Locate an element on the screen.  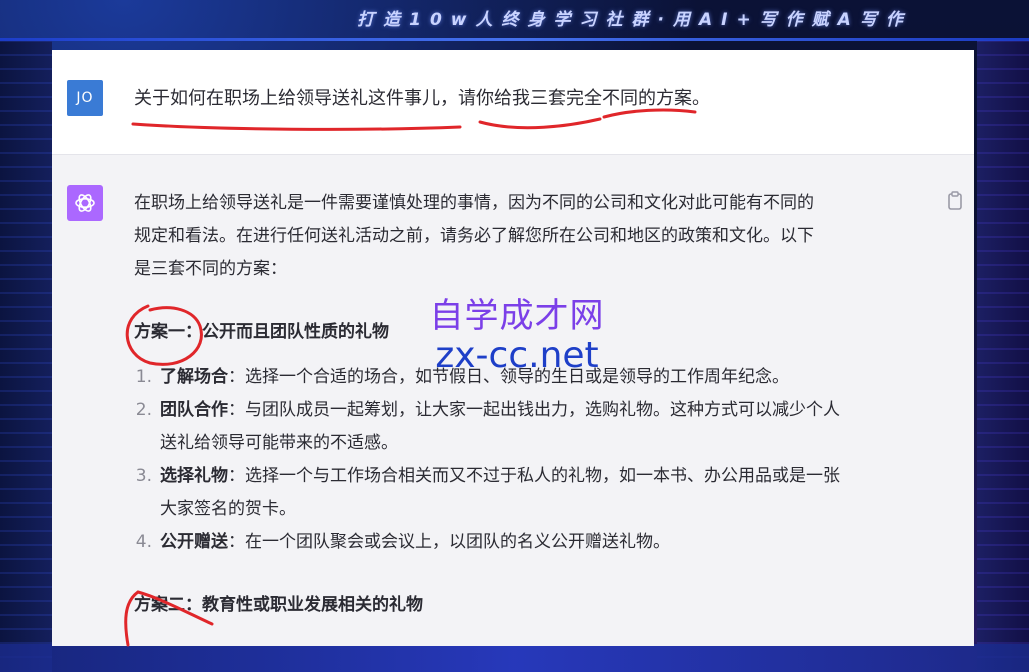
bottom-decor is located at coordinates (514, 658).